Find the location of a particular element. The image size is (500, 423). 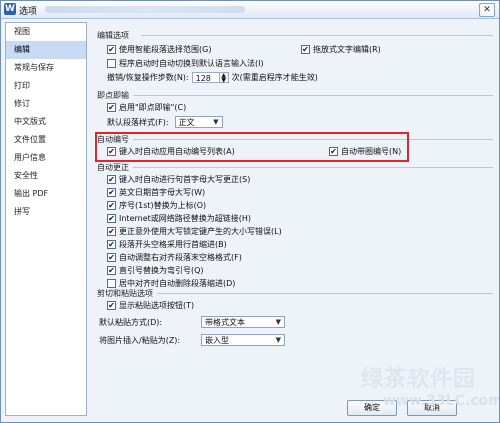

default-paste-value: 带格式文本 is located at coordinates (225, 322).